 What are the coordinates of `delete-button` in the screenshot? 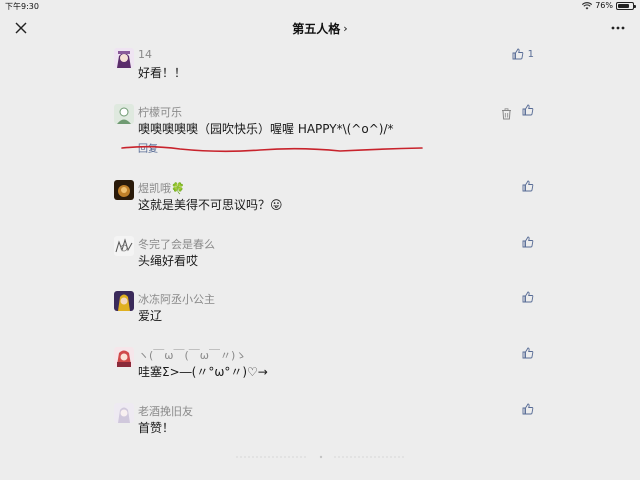 It's located at (506, 114).